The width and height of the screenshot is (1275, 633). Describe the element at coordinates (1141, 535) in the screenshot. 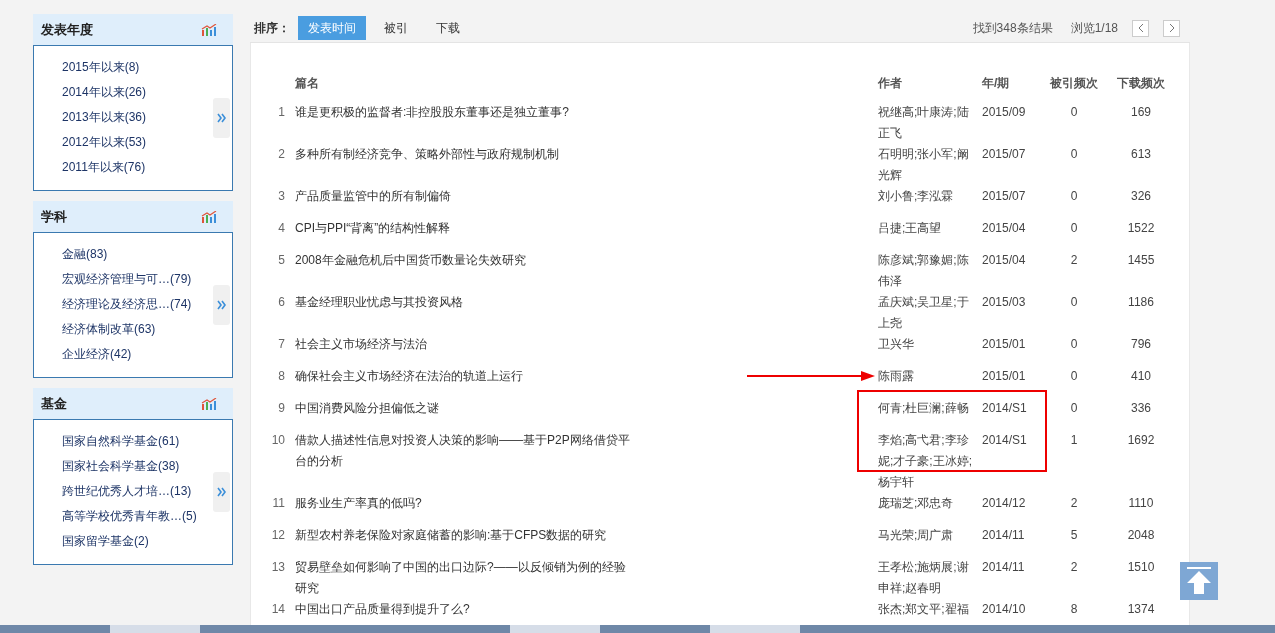

I see `download-count: 2048` at that location.